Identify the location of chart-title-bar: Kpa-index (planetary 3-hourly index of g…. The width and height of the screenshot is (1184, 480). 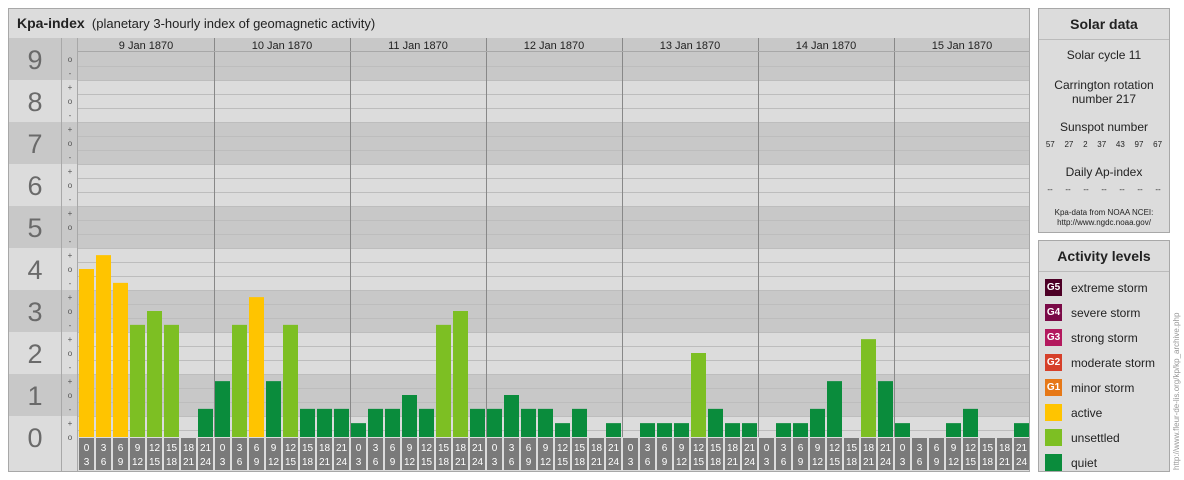
(519, 23).